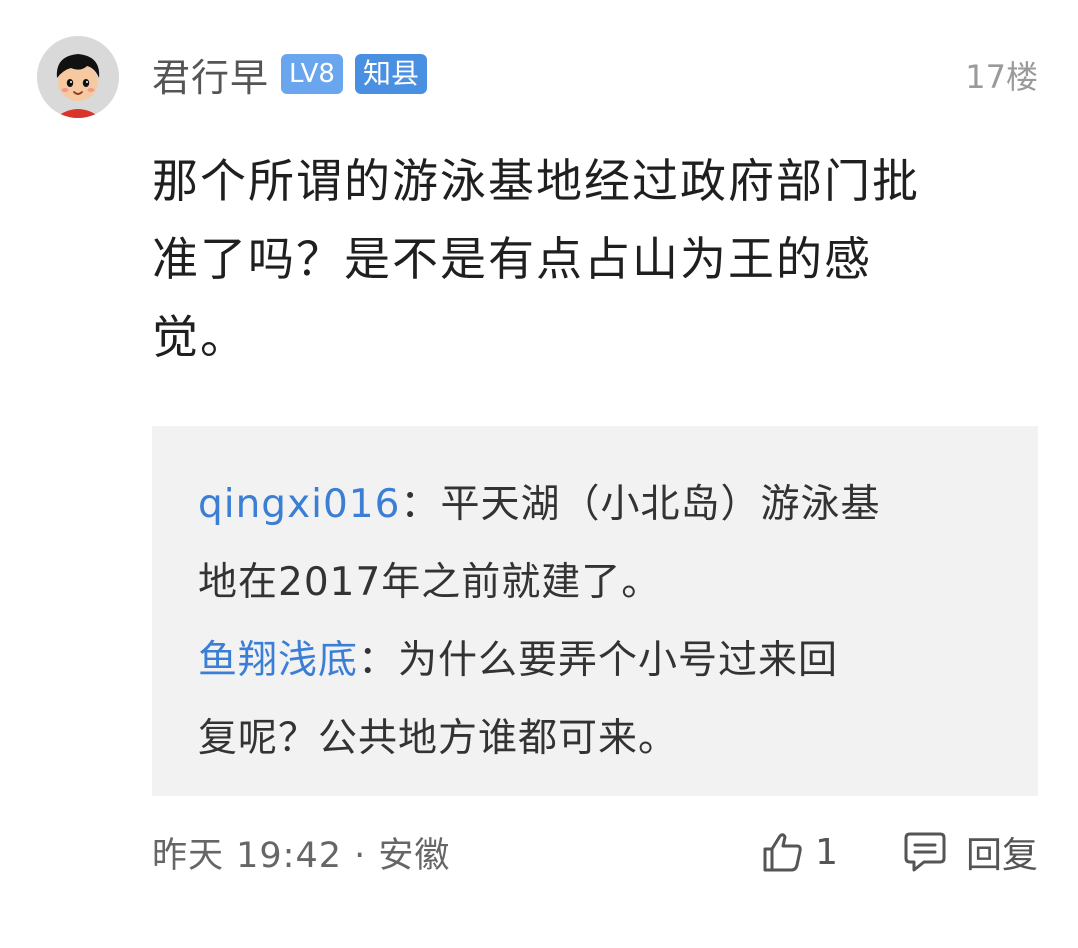 This screenshot has height=948, width=1078. What do you see at coordinates (210, 74) in the screenshot?
I see `username: 君行早` at bounding box center [210, 74].